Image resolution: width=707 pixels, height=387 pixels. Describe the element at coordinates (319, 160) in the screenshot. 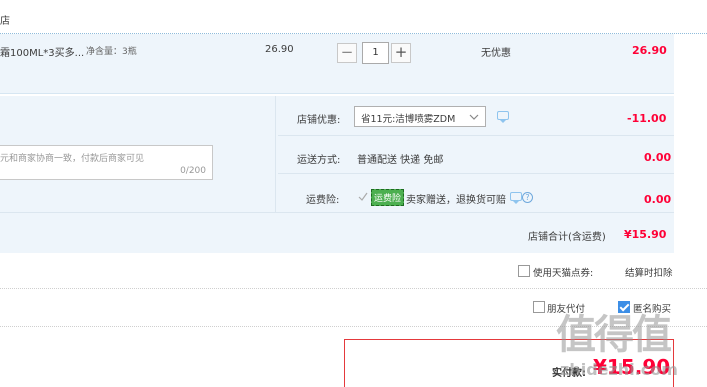

I see `shipping-label: 运送方式:` at that location.